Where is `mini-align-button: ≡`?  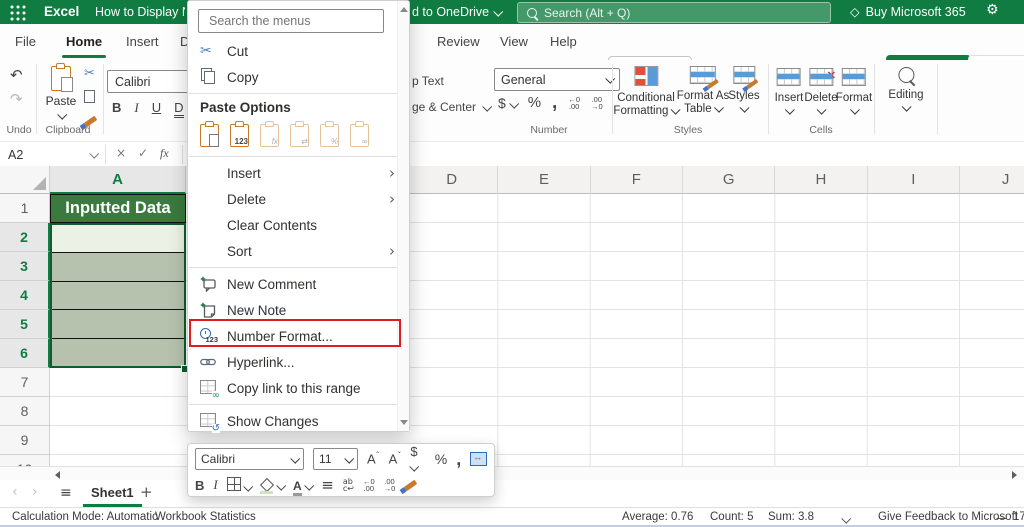 mini-align-button: ≡ is located at coordinates (327, 485).